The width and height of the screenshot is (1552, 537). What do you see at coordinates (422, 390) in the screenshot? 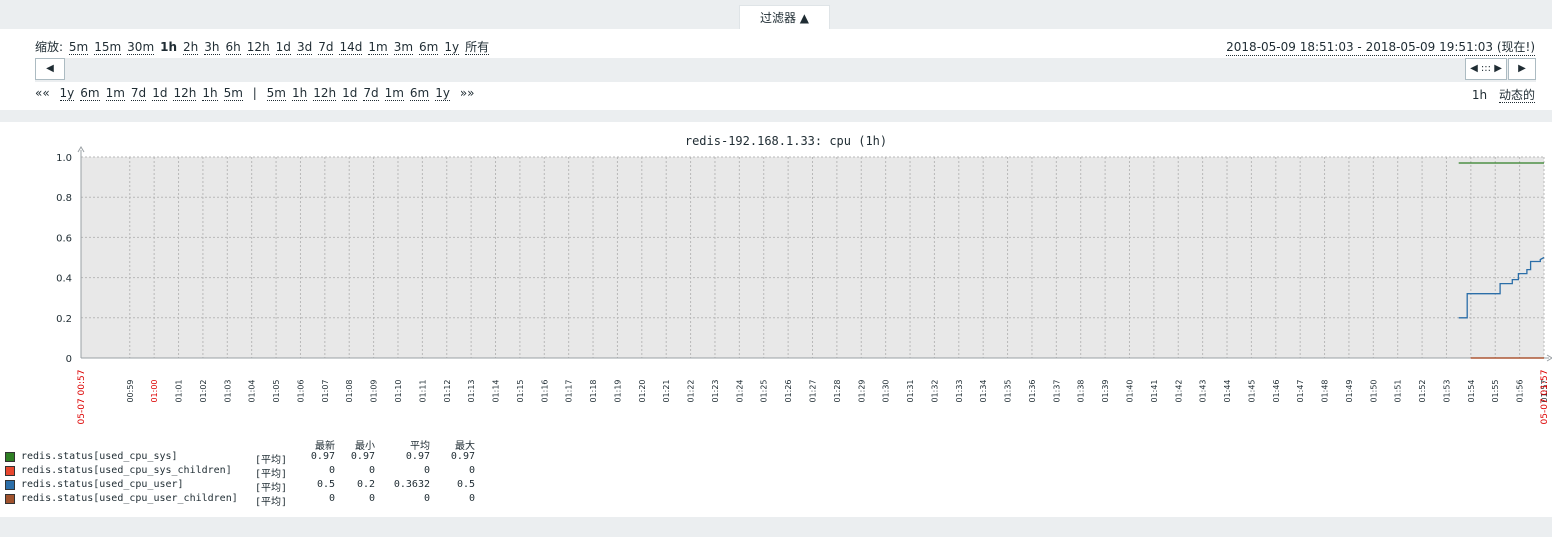
I see `x-tick-label: 01:11` at bounding box center [422, 390].